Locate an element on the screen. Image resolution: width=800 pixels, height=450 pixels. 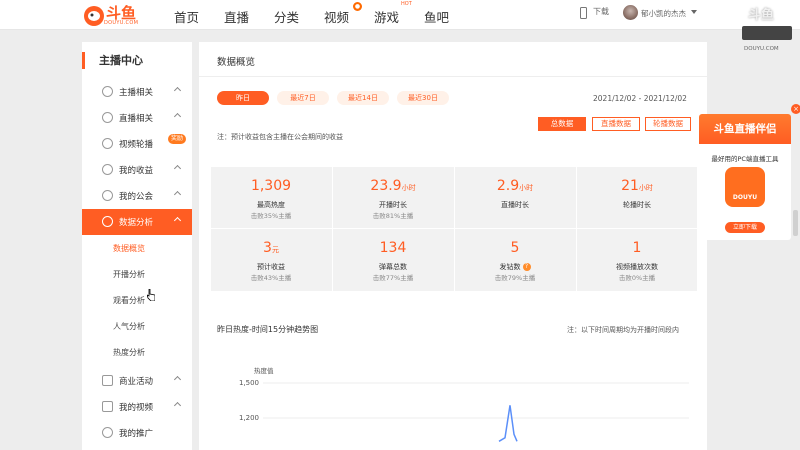
sidebar-item-my-video: 我的视频 is located at coordinates (137, 407).